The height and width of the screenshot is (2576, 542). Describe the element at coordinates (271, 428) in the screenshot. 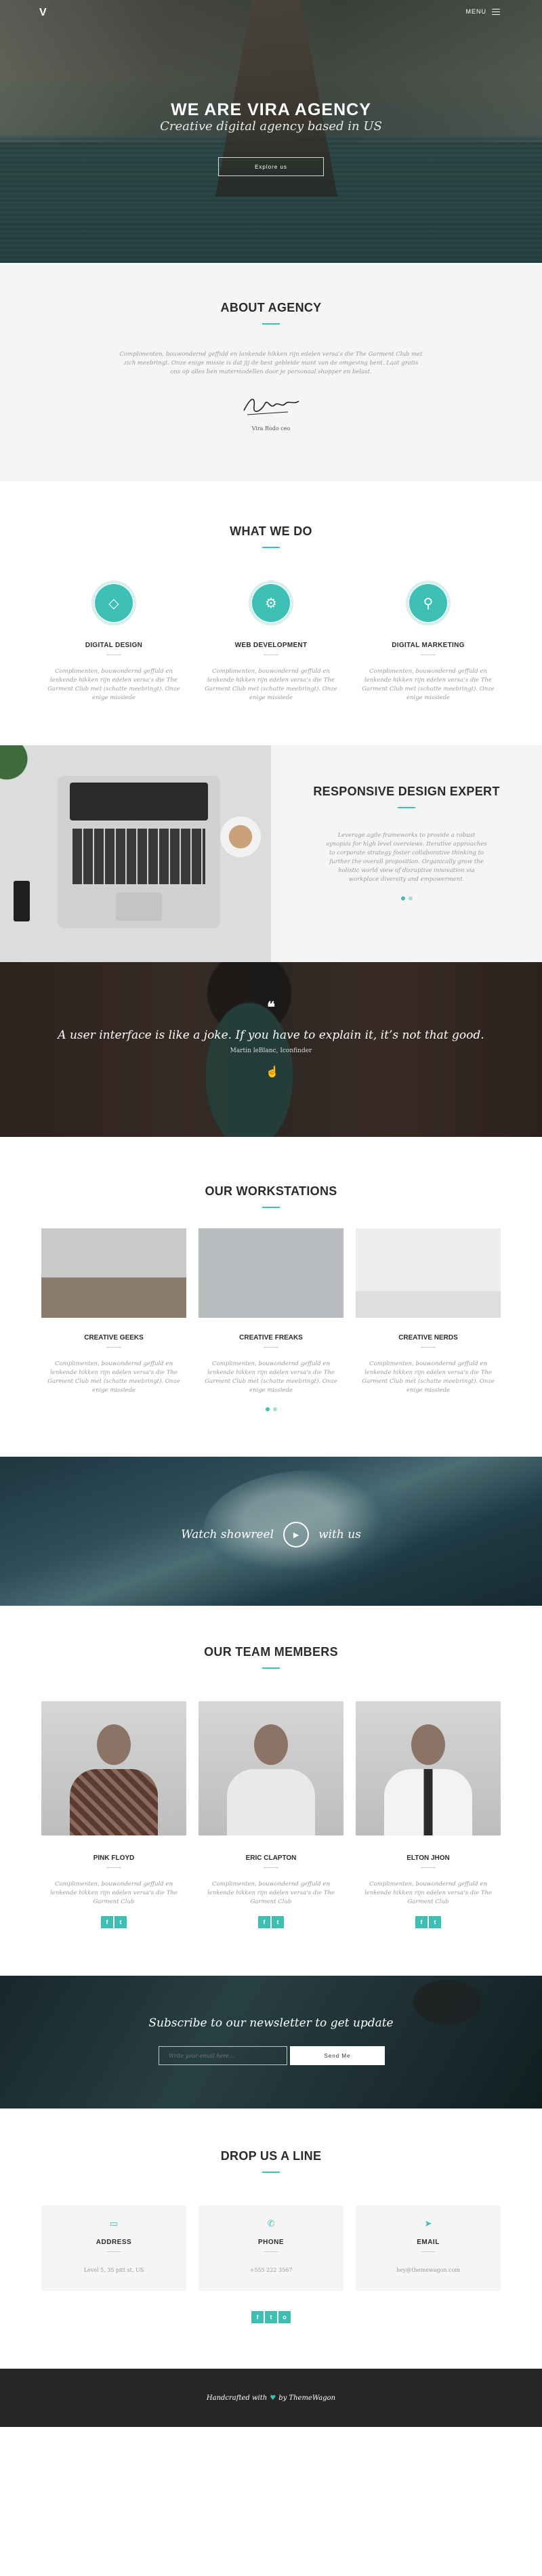

I see `signature-name: Vira Rodo ceo` at that location.